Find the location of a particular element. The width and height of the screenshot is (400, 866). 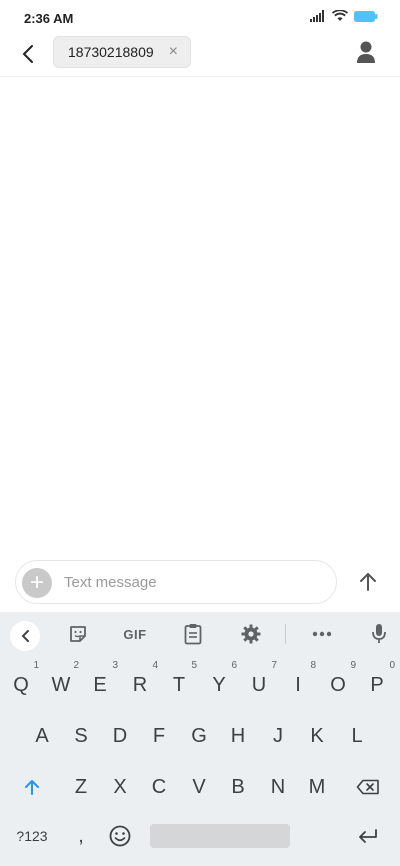

key-row-4: ?123 , is located at coordinates (200, 836).